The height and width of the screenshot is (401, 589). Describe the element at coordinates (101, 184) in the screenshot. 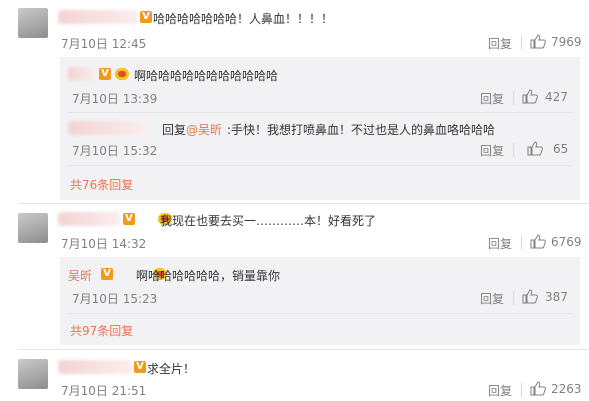

I see `more-replies-link: 共76条回复` at that location.